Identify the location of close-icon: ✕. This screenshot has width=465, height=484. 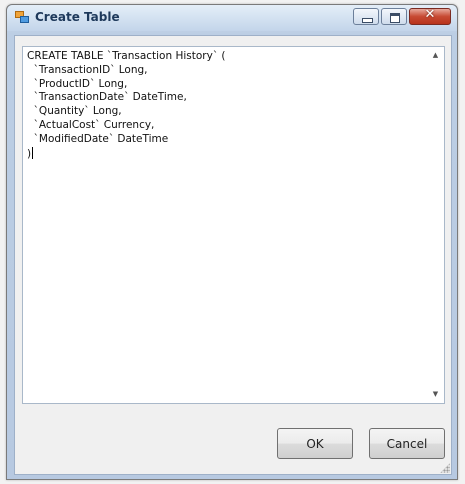
(430, 14).